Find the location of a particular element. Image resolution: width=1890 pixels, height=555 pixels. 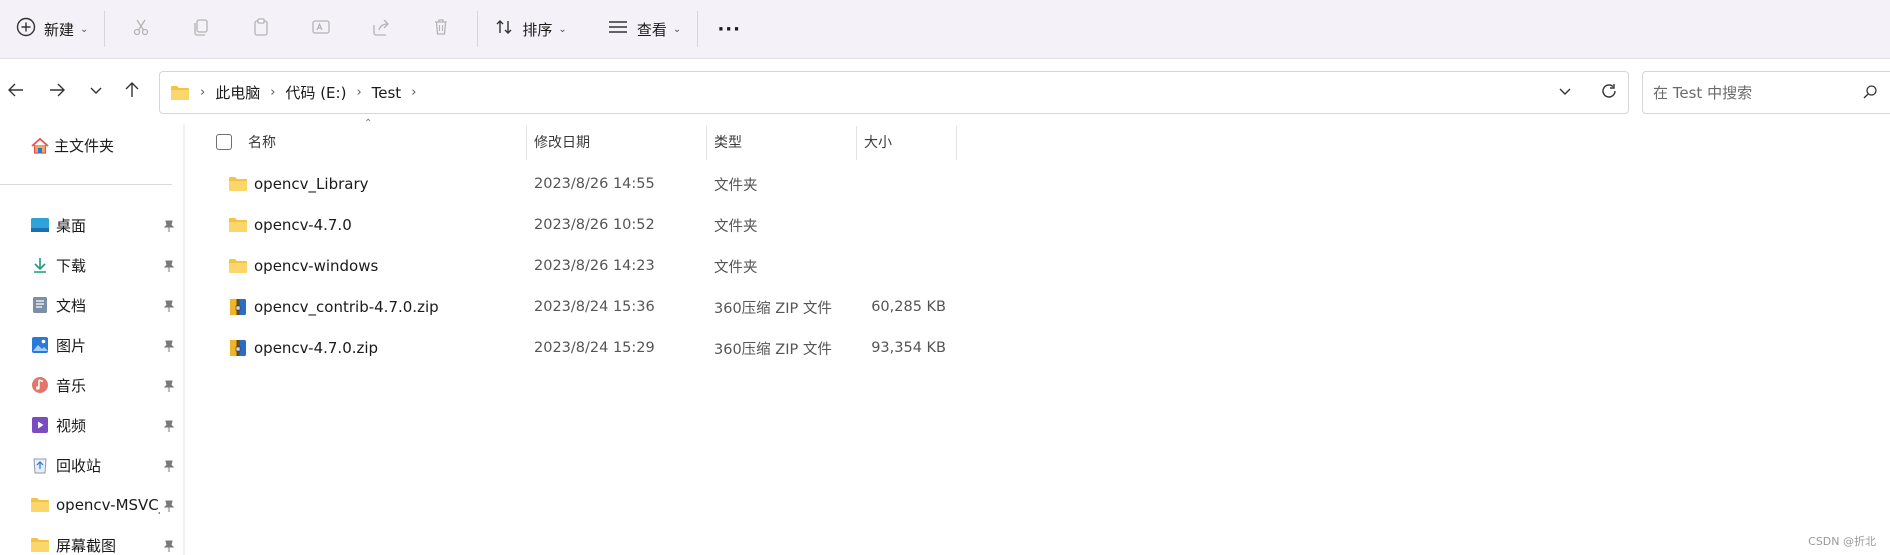

address-history-chevron-icon is located at coordinates (1565, 93).